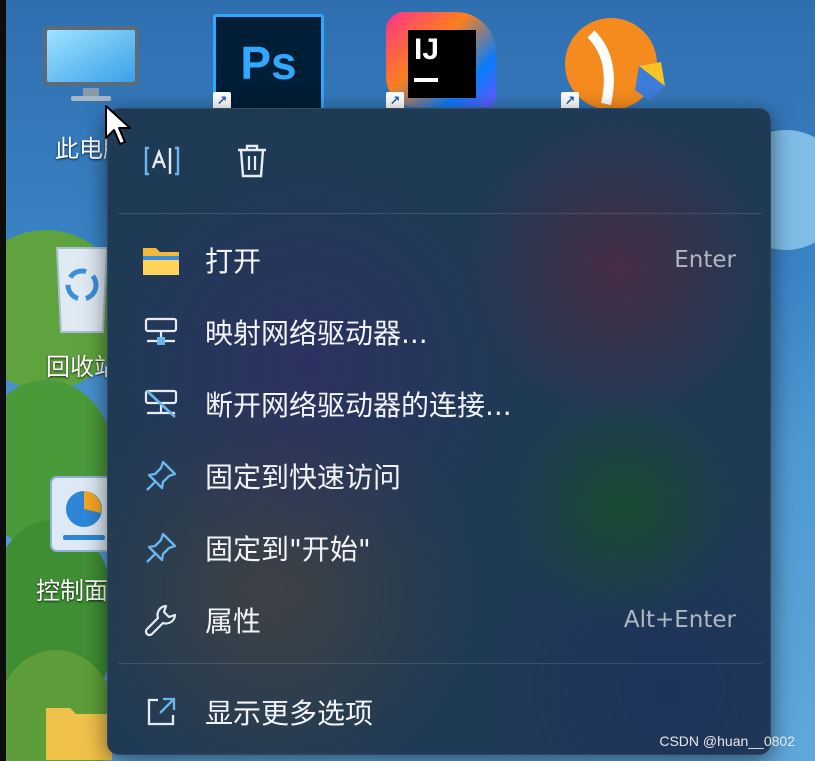  Describe the element at coordinates (439, 161) in the screenshot. I see `context-menu-toolbar` at that location.